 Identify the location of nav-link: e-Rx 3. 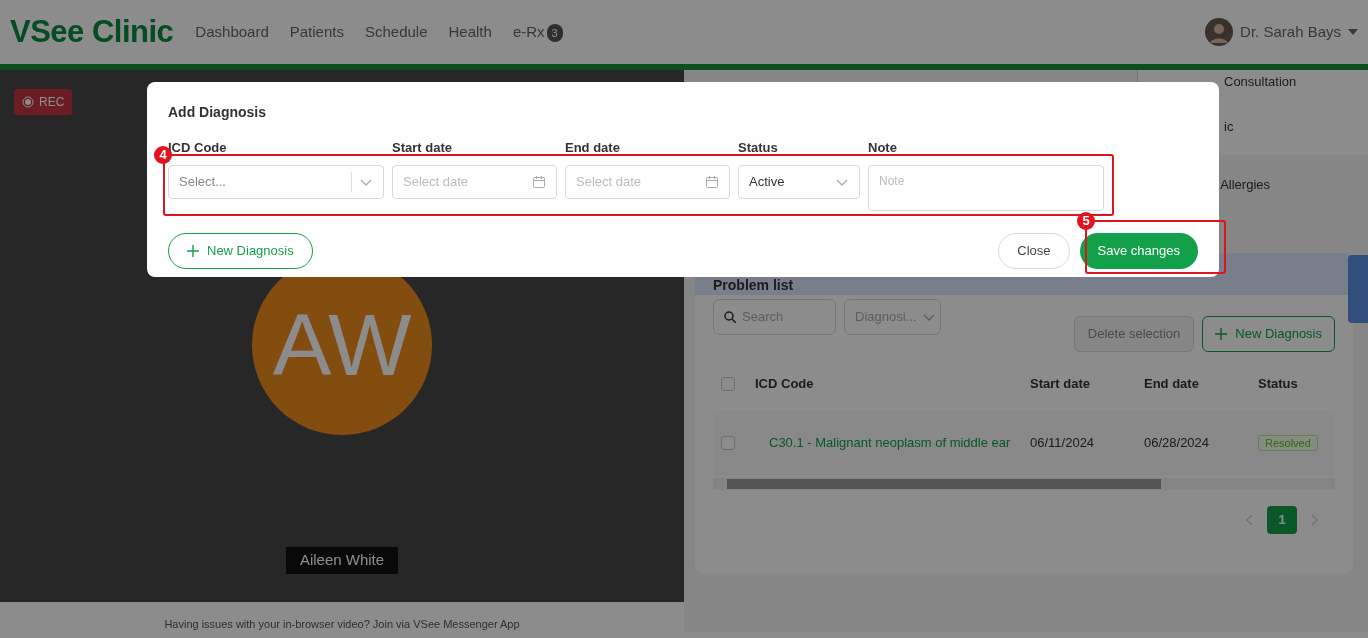
(537, 32).